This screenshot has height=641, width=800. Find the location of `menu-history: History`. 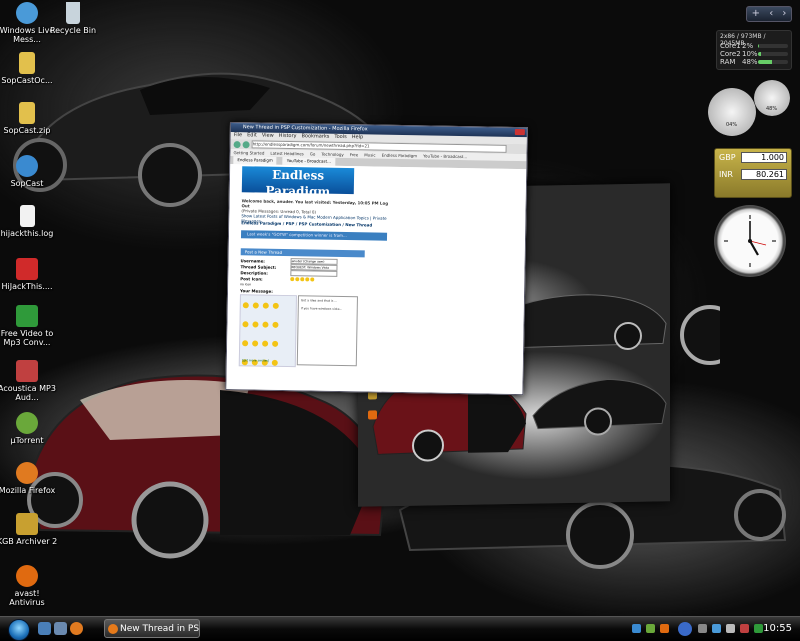

menu-history: History is located at coordinates (288, 136).